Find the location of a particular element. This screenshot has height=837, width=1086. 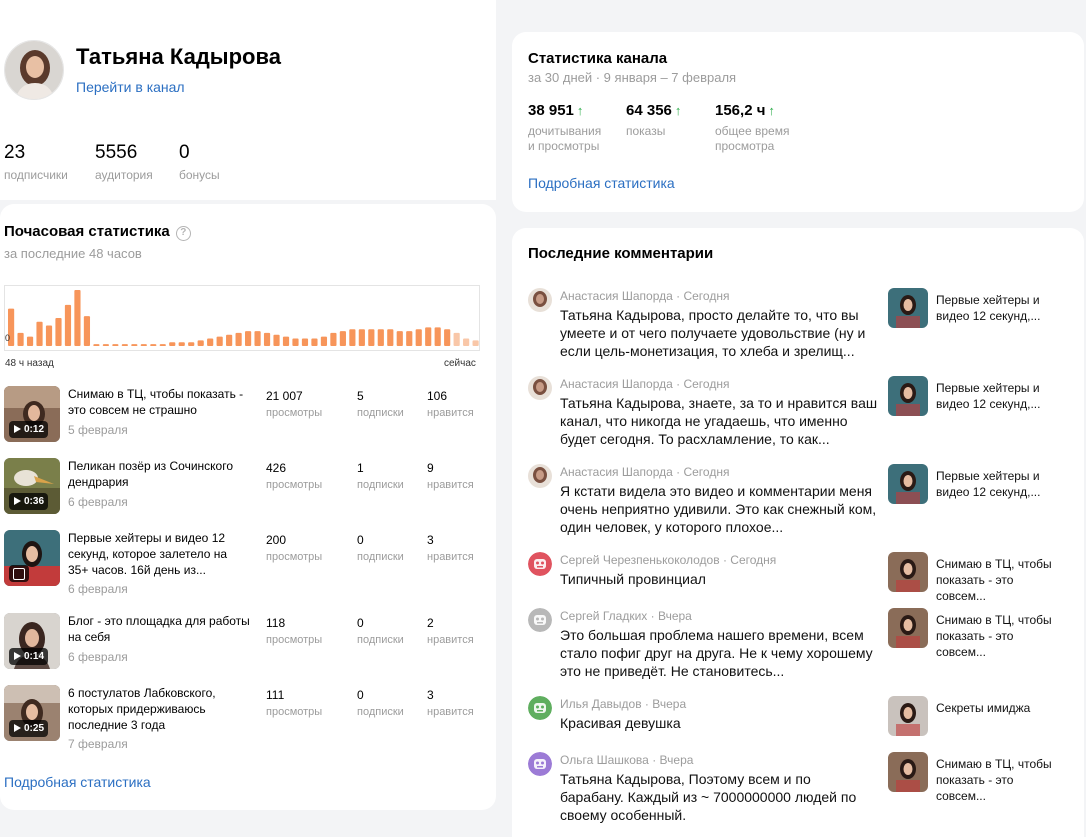

comment-text: Красивая девушка is located at coordinates (719, 723).